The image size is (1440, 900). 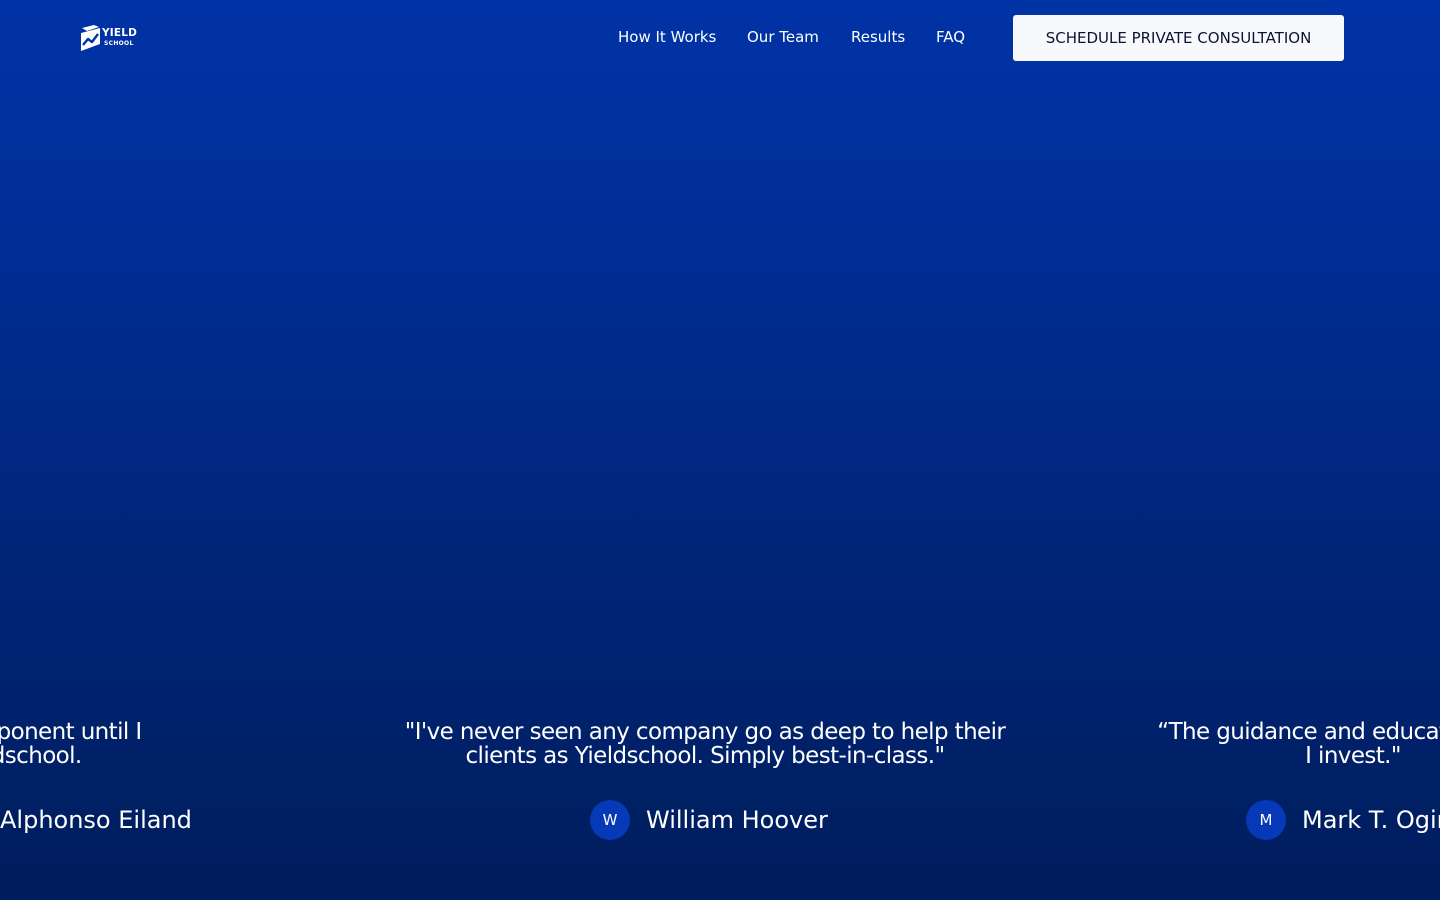 What do you see at coordinates (737, 820) in the screenshot?
I see `testimonial-author-name: William Hoover` at bounding box center [737, 820].